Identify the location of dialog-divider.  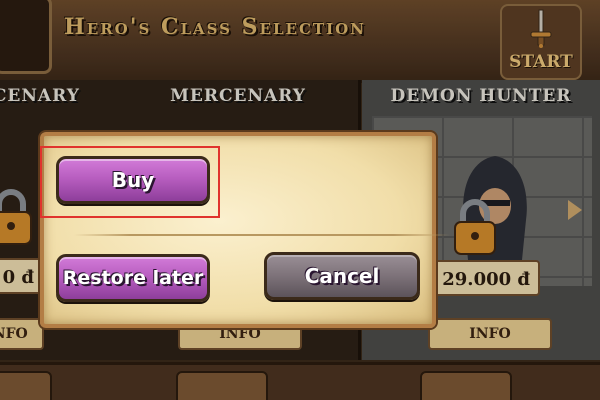
(262, 235).